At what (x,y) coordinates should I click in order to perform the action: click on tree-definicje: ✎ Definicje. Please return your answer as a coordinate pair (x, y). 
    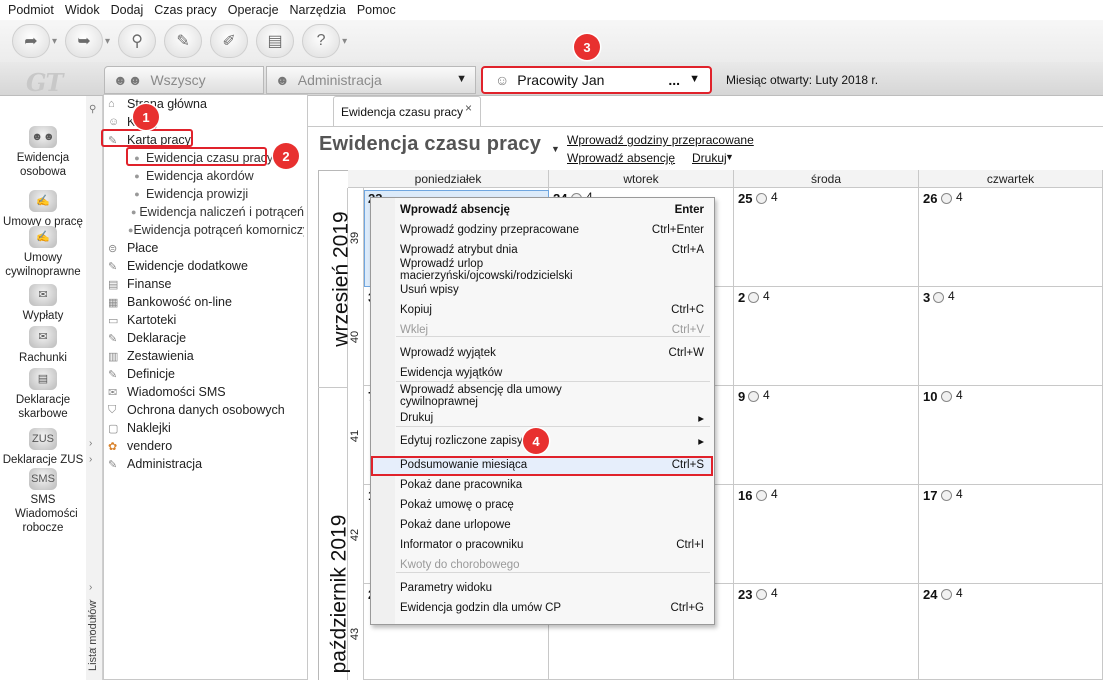
    Looking at the image, I should click on (141, 374).